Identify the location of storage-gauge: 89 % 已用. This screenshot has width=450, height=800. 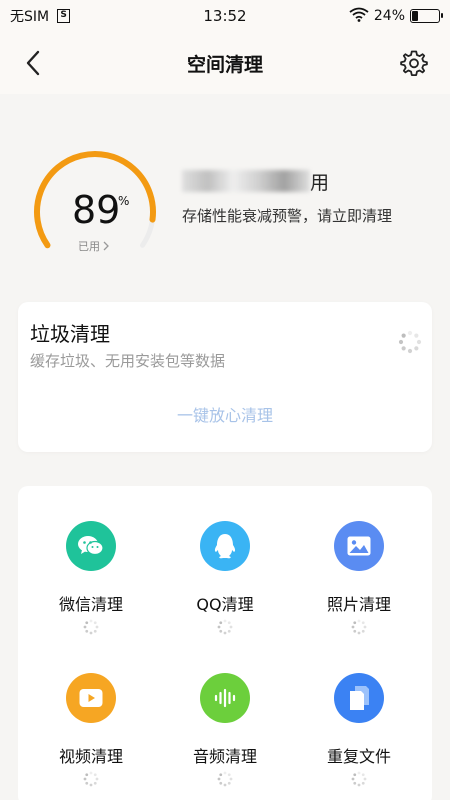
(95, 205).